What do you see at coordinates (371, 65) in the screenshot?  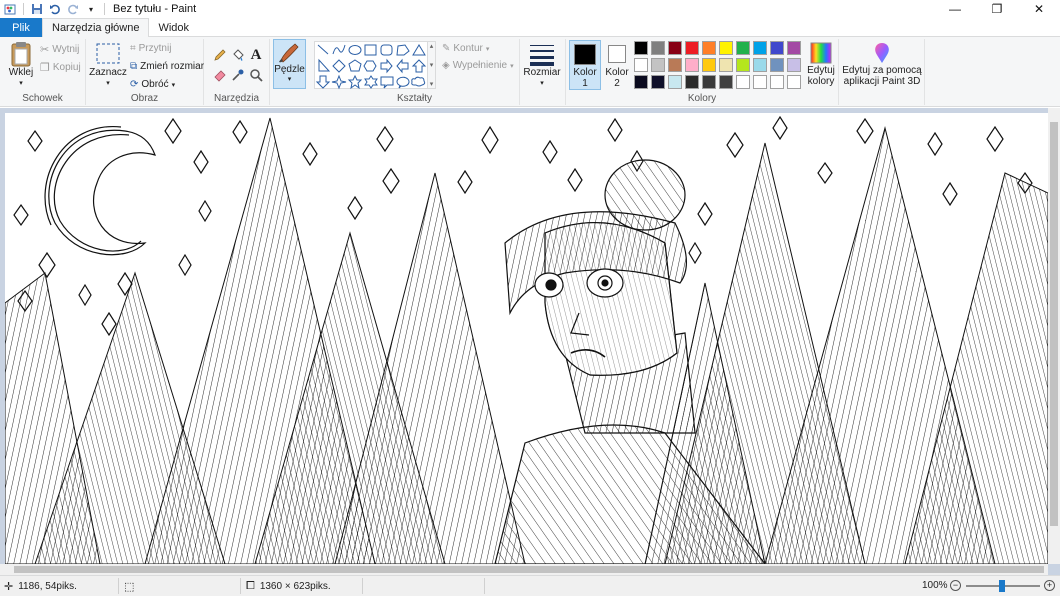 I see `shapes-gallery` at bounding box center [371, 65].